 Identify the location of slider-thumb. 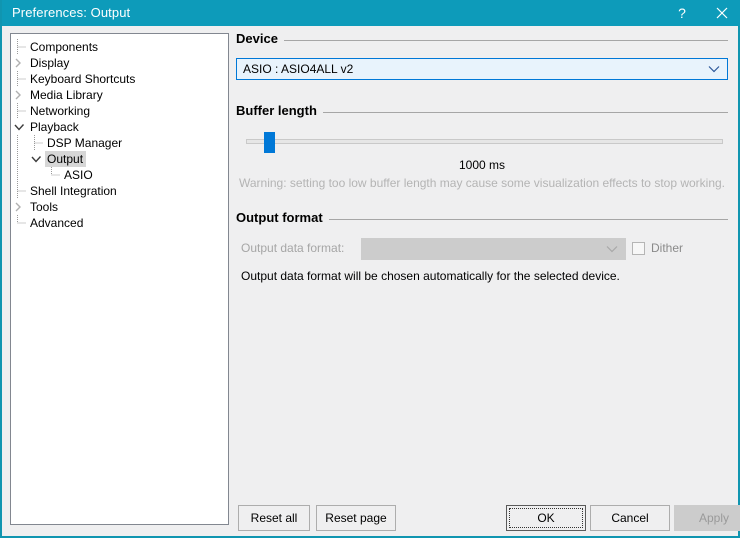
(269, 142).